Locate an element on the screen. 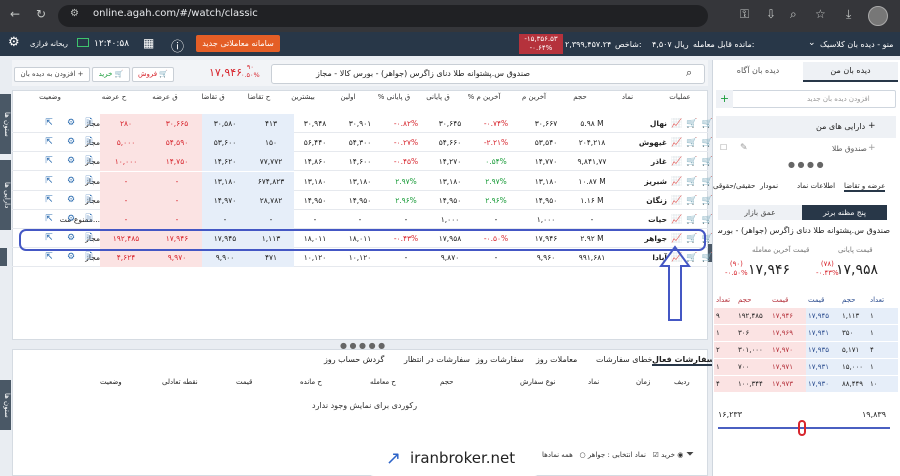  checkbox-icon: ☐ is located at coordinates (723, 147).